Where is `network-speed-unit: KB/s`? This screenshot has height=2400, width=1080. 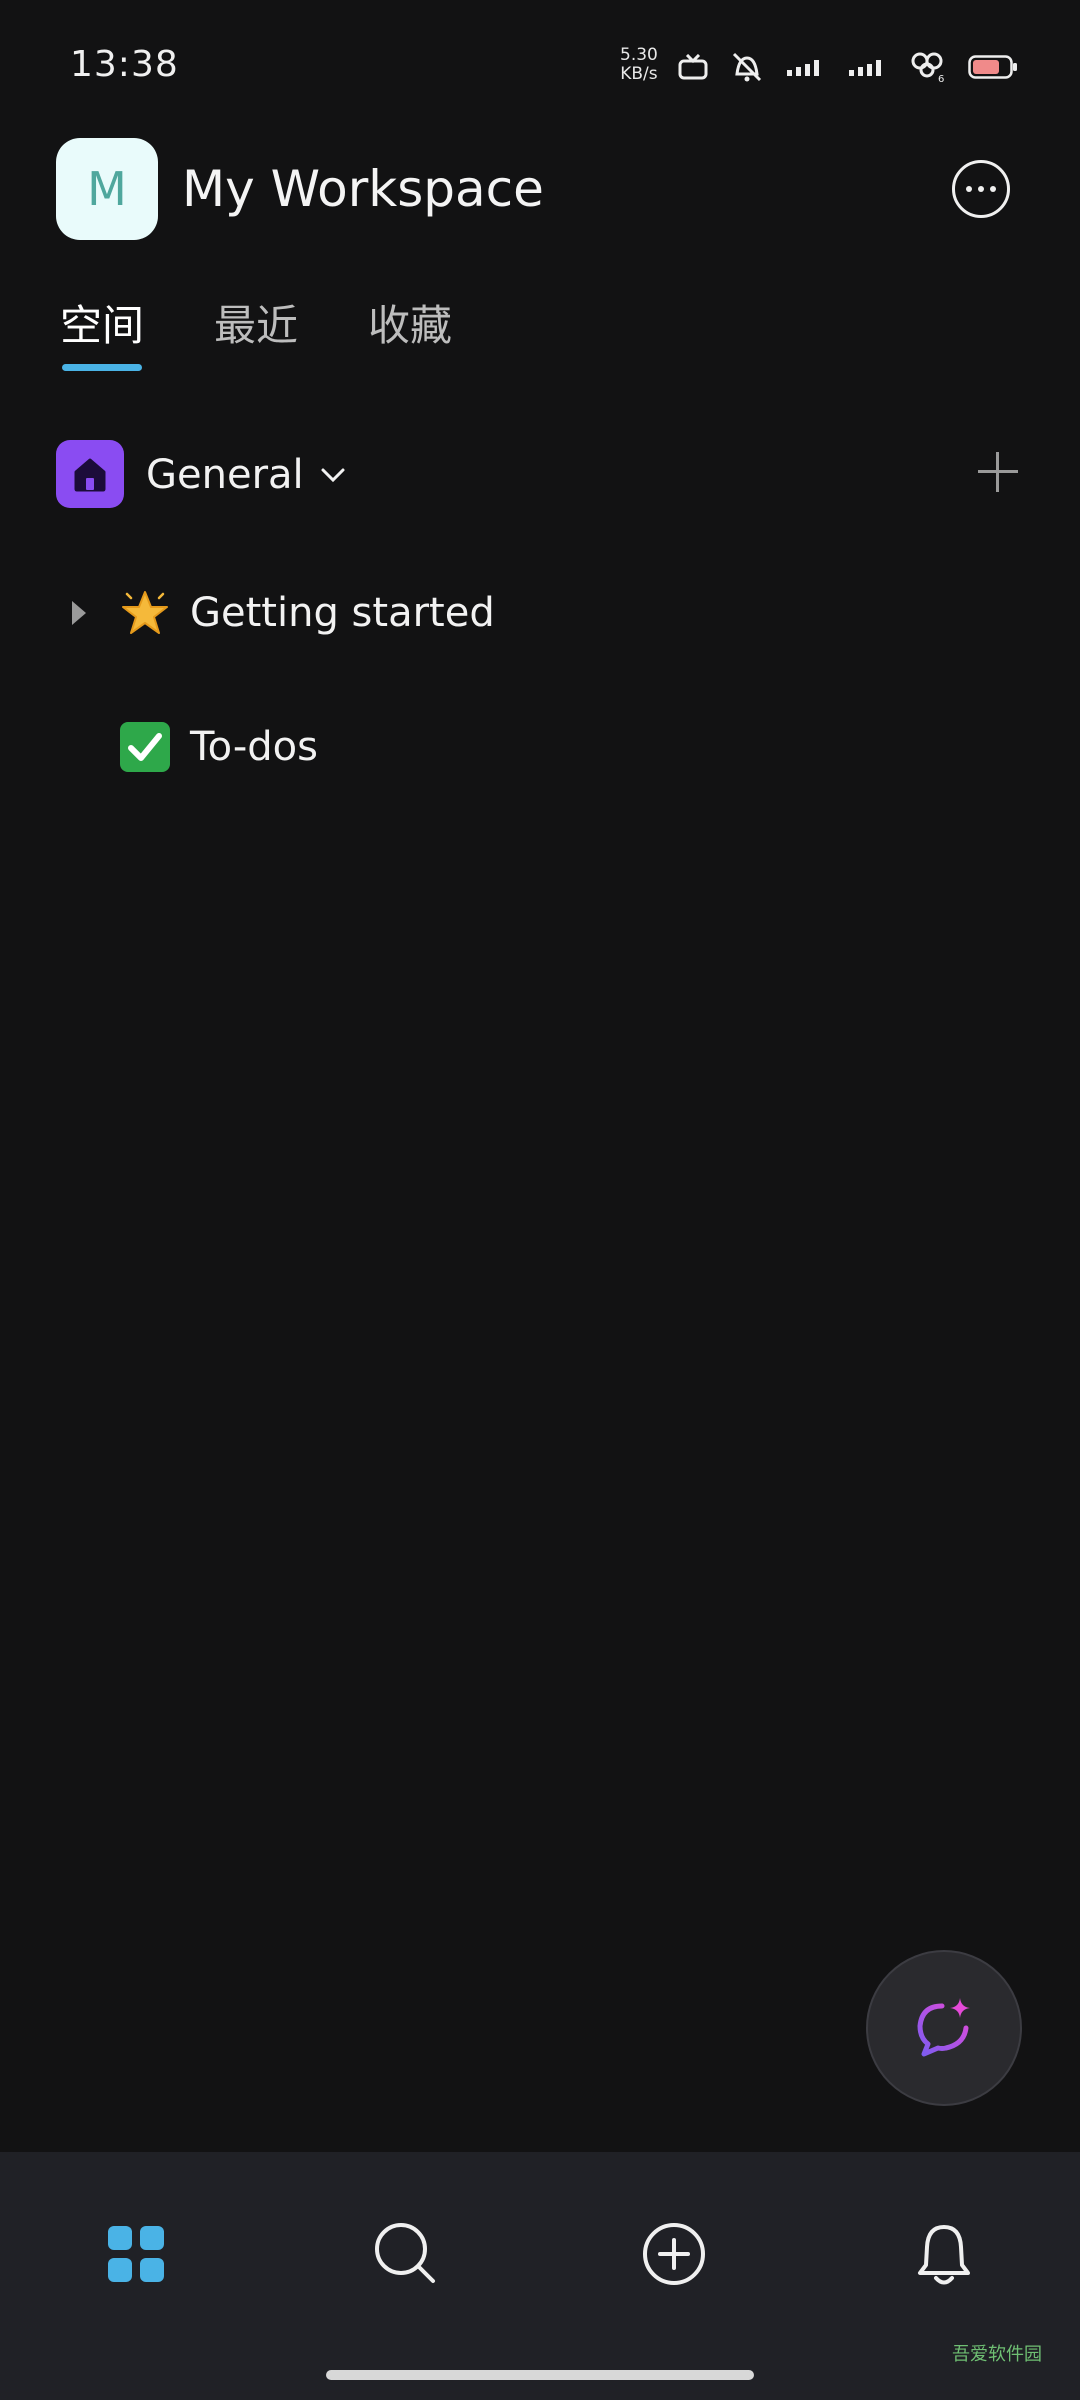 network-speed-unit: KB/s is located at coordinates (639, 74).